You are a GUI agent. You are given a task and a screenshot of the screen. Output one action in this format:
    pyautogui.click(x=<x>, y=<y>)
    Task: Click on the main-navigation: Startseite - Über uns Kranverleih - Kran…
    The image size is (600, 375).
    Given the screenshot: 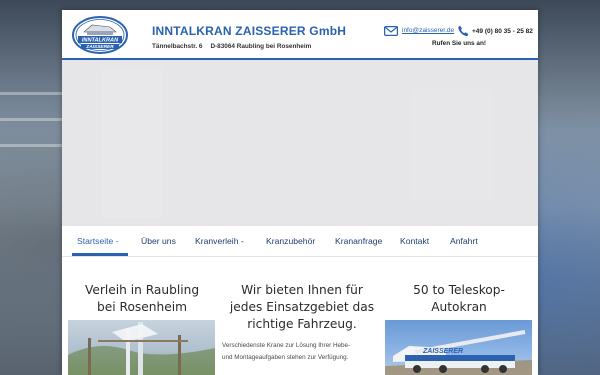 What is the action you would take?
    pyautogui.click(x=300, y=241)
    